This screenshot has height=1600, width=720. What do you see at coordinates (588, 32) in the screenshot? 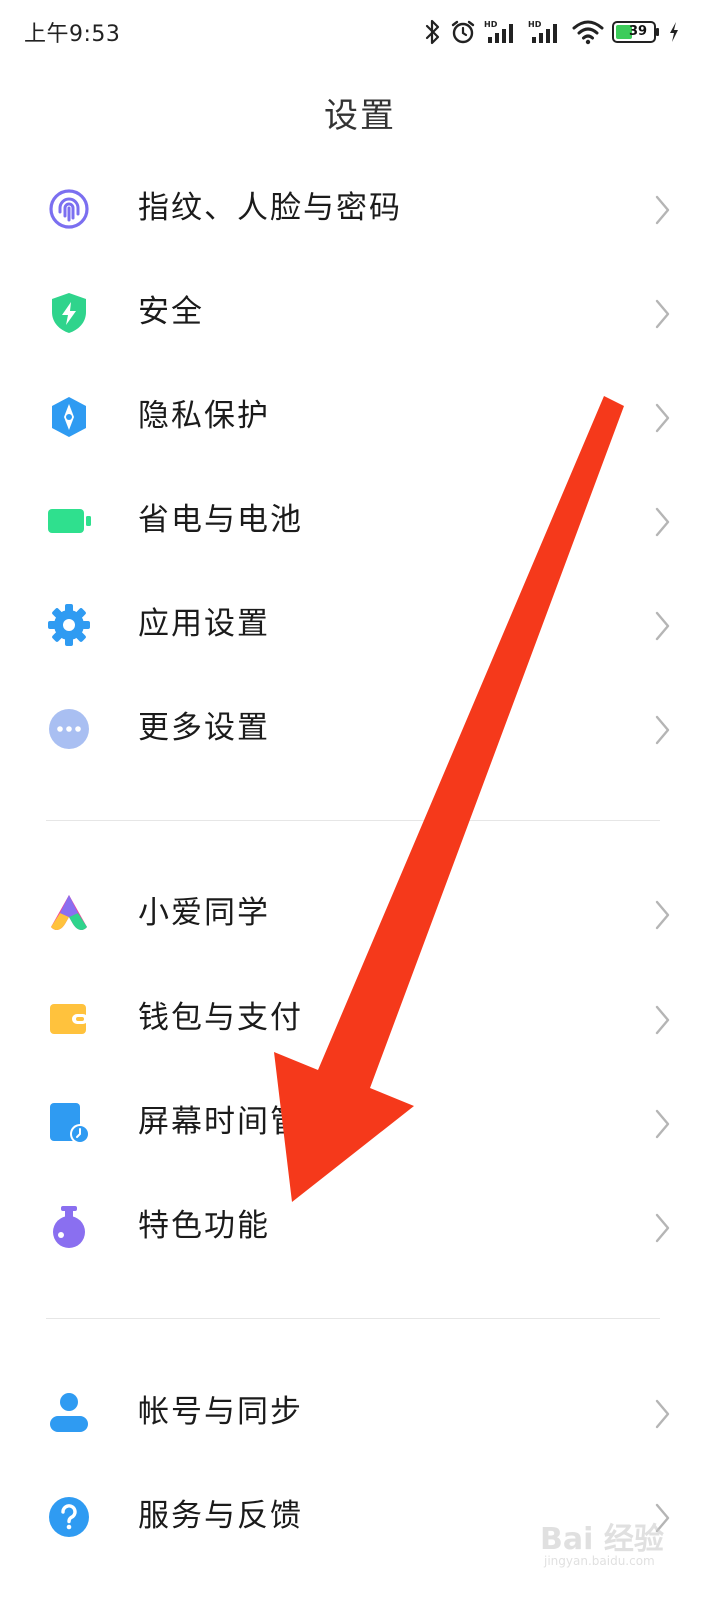
I see `wifi-icon` at bounding box center [588, 32].